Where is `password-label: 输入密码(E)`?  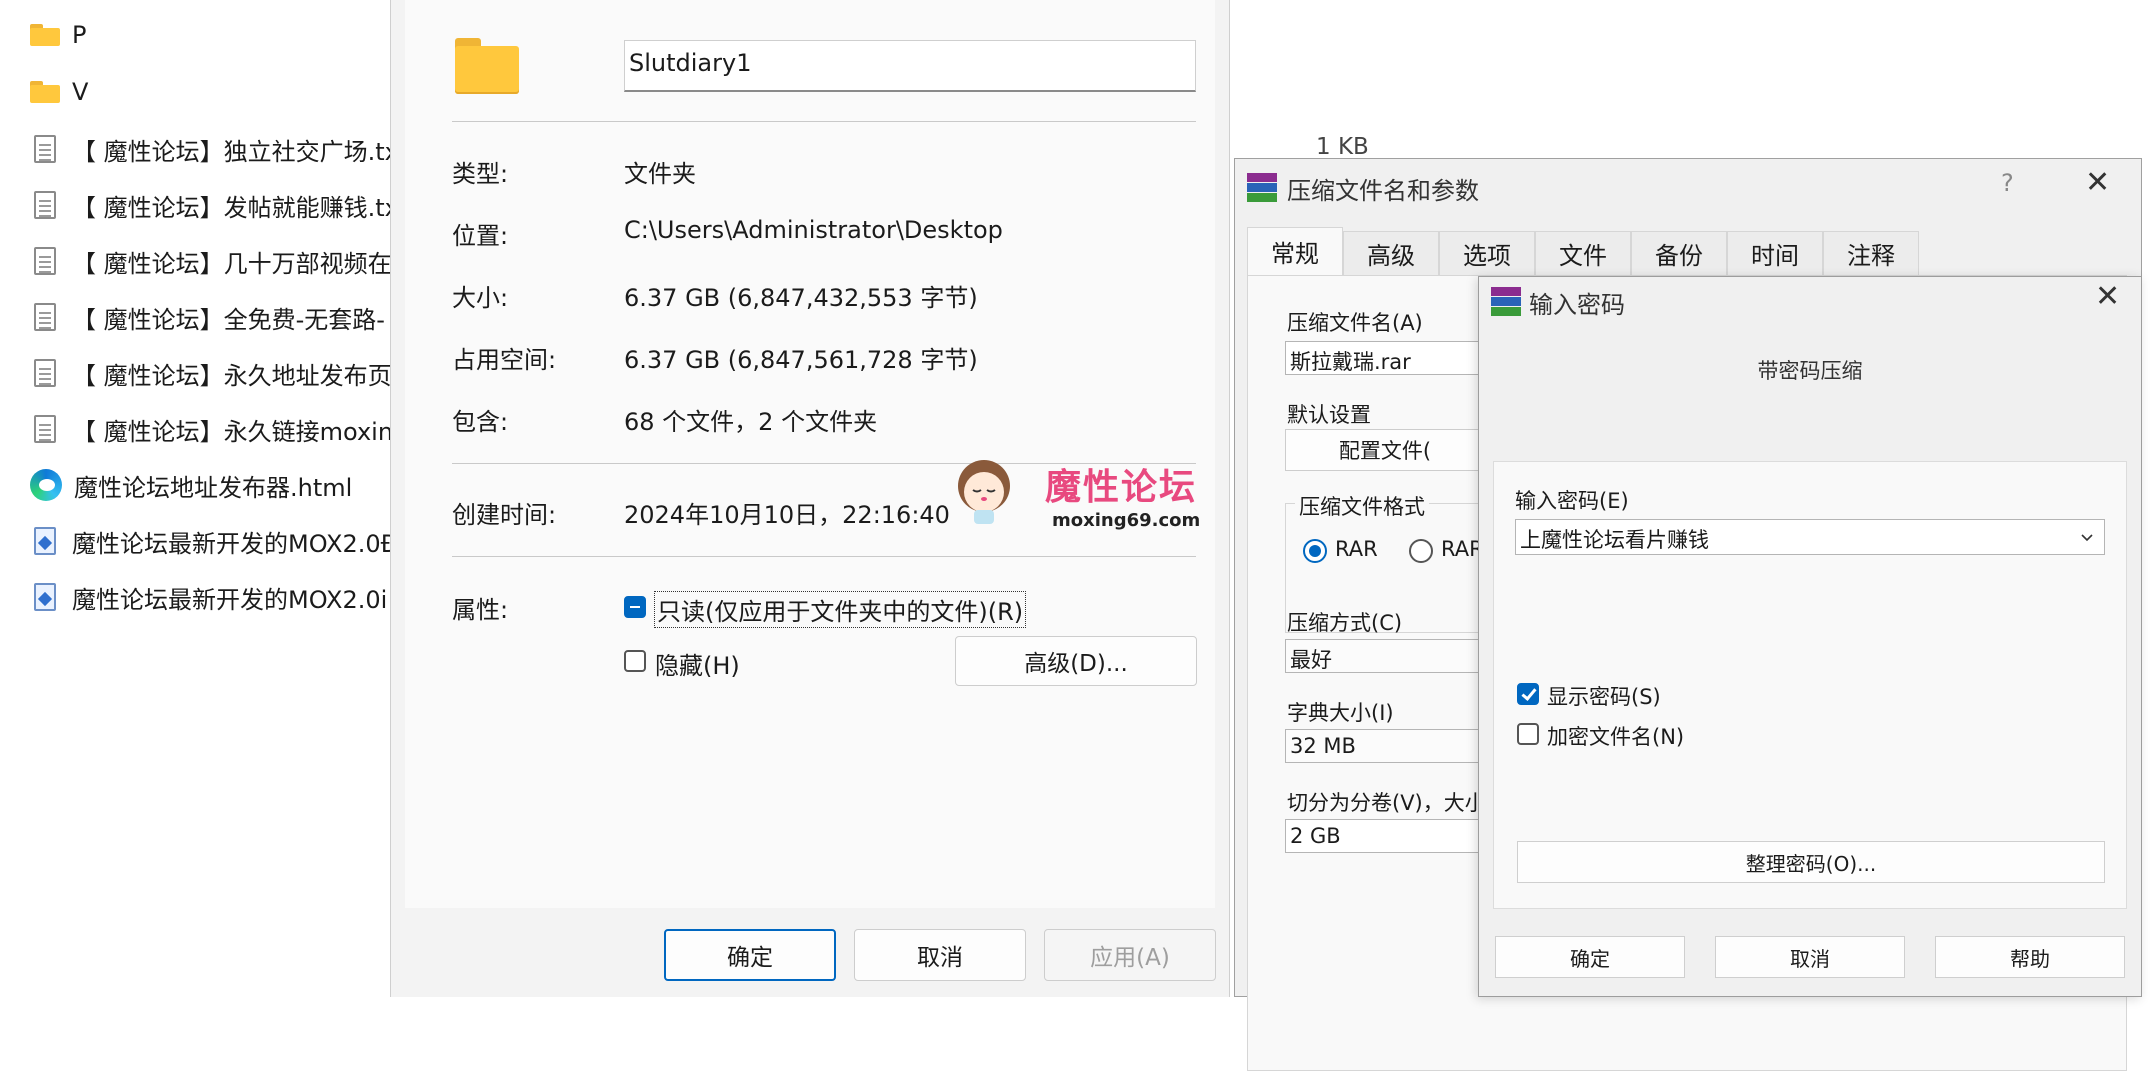 password-label: 输入密码(E) is located at coordinates (1572, 501).